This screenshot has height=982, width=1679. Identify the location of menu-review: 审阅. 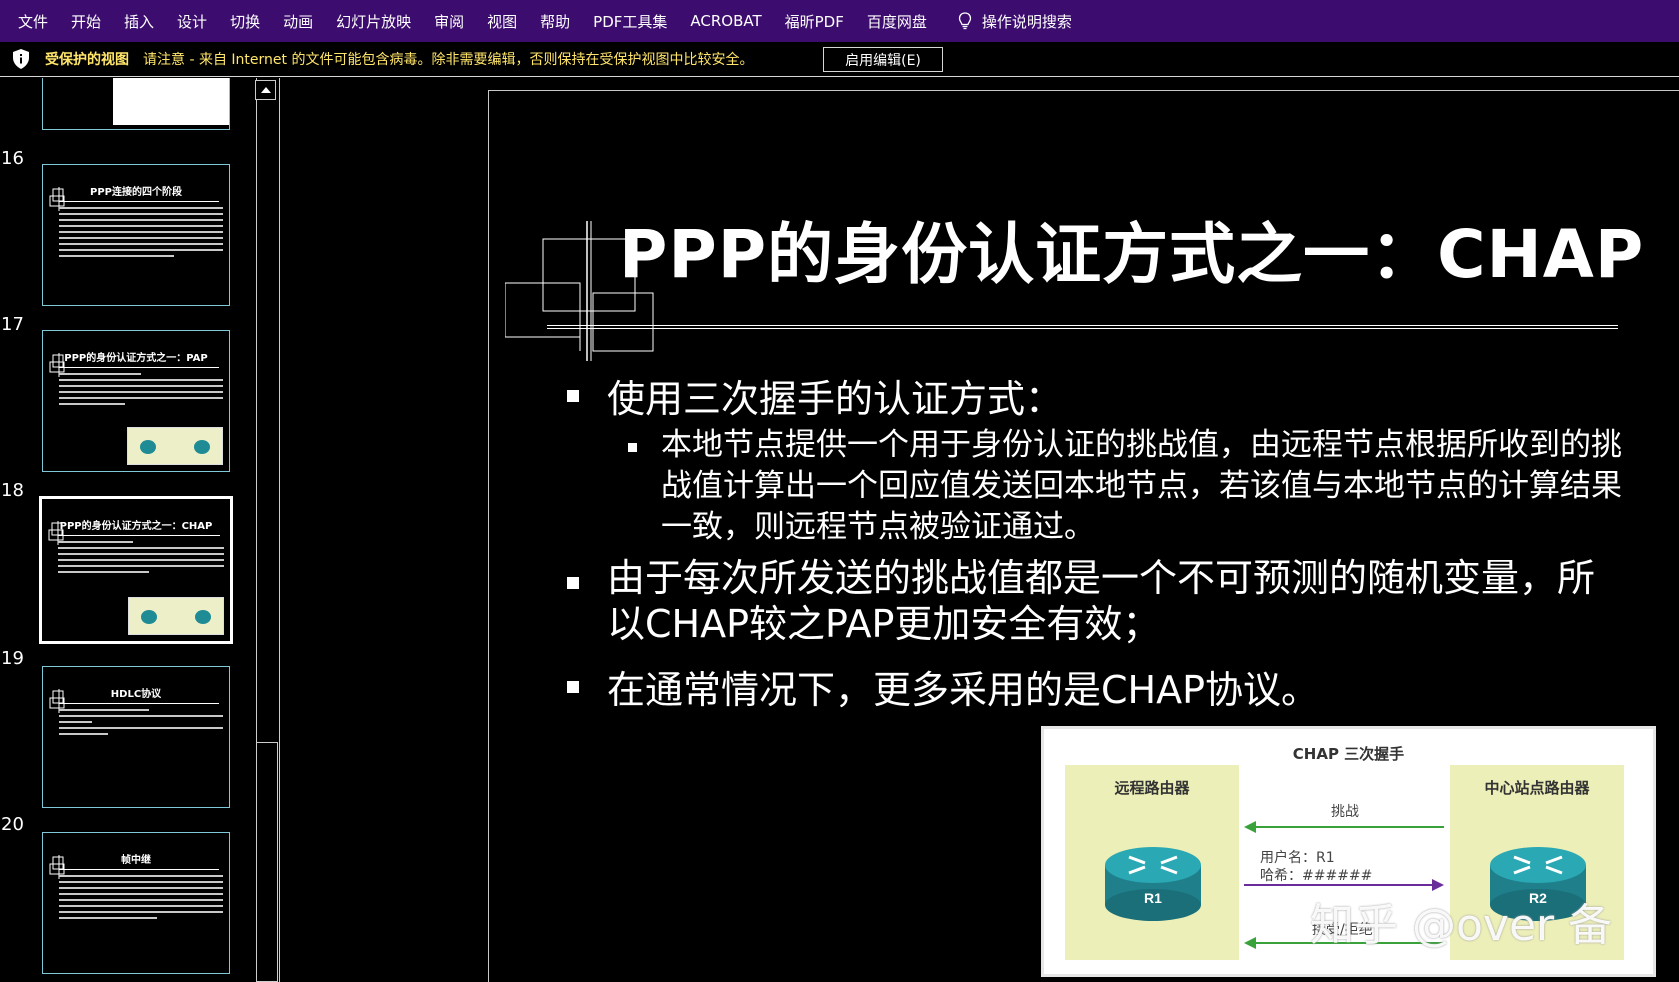
(449, 21).